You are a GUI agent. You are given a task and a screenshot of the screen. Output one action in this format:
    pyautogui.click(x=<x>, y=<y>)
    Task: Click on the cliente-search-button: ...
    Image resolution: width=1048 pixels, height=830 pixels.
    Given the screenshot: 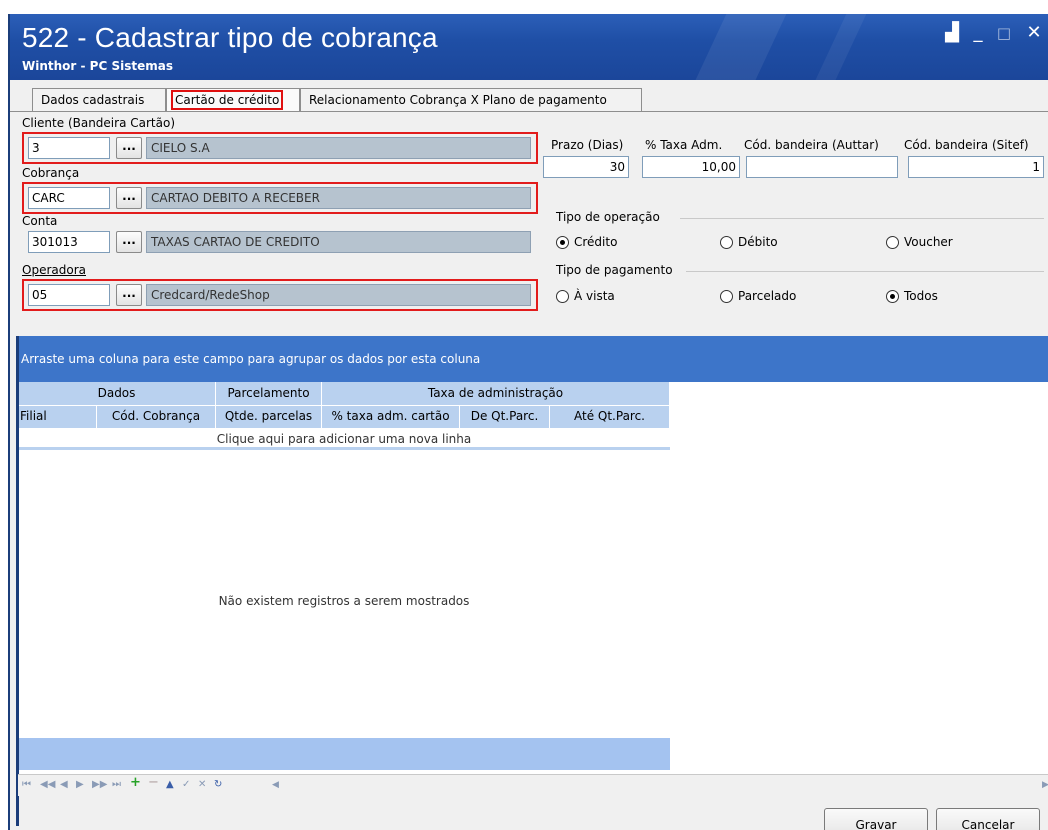 What is the action you would take?
    pyautogui.click(x=129, y=148)
    